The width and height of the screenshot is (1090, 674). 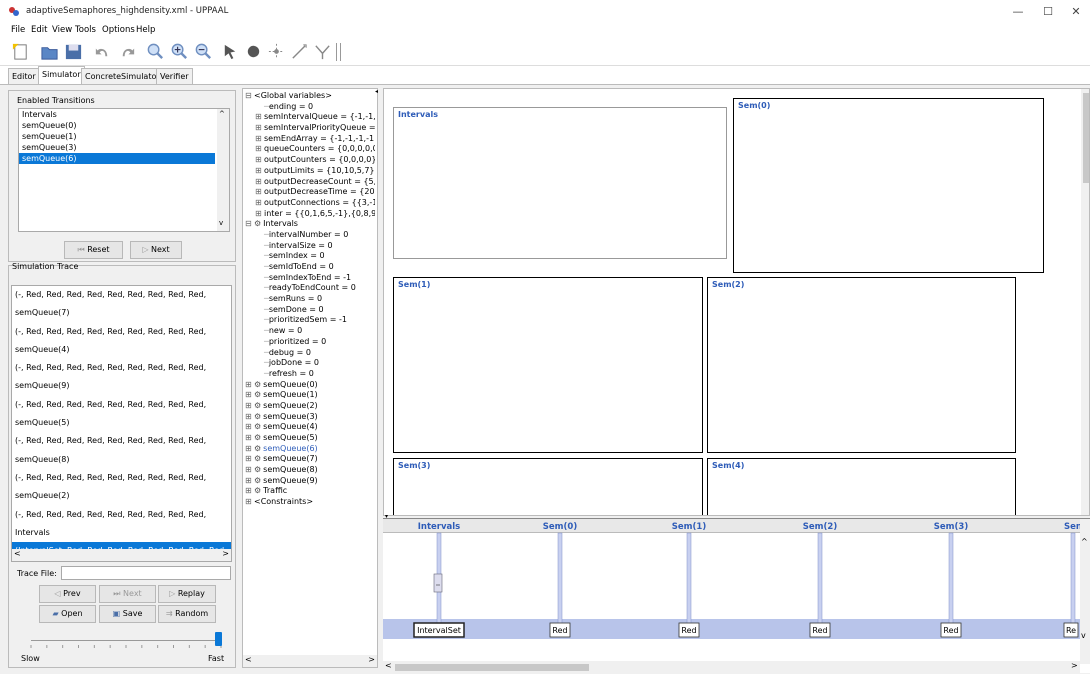 I want to click on menu-edit: Edit, so click(x=39, y=30).